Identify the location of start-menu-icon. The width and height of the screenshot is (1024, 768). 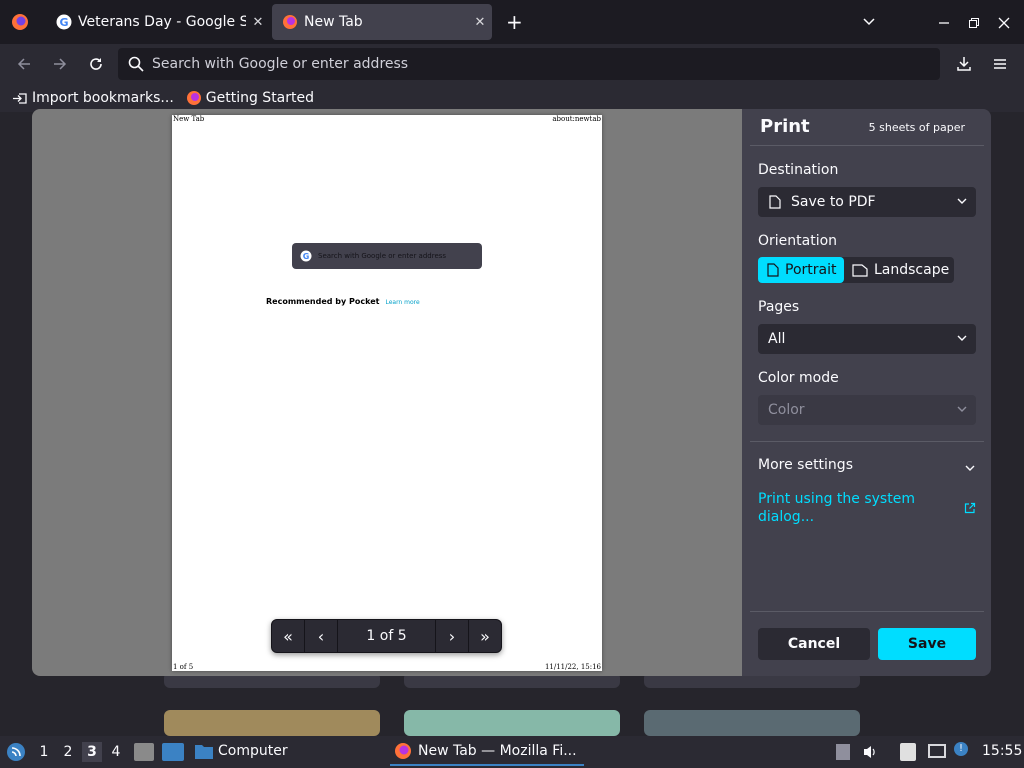
(16, 752).